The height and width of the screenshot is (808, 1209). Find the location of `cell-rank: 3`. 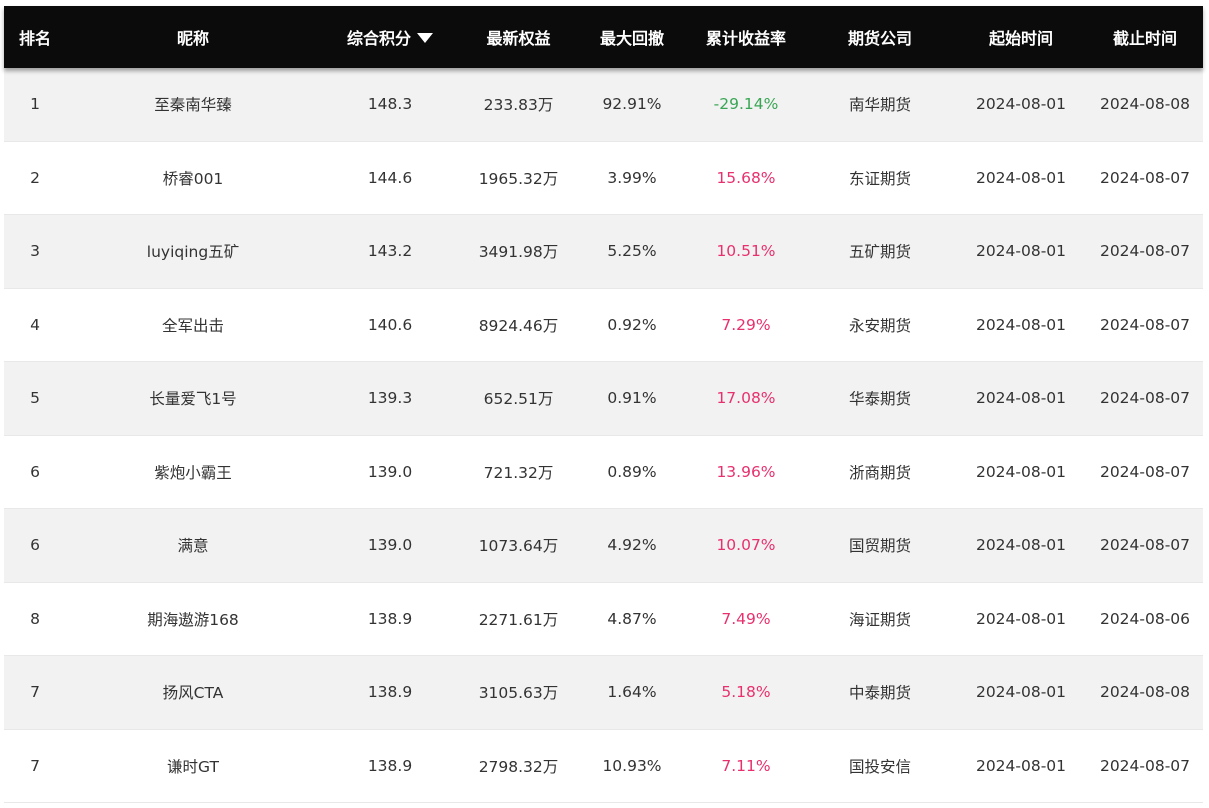

cell-rank: 3 is located at coordinates (35, 251).